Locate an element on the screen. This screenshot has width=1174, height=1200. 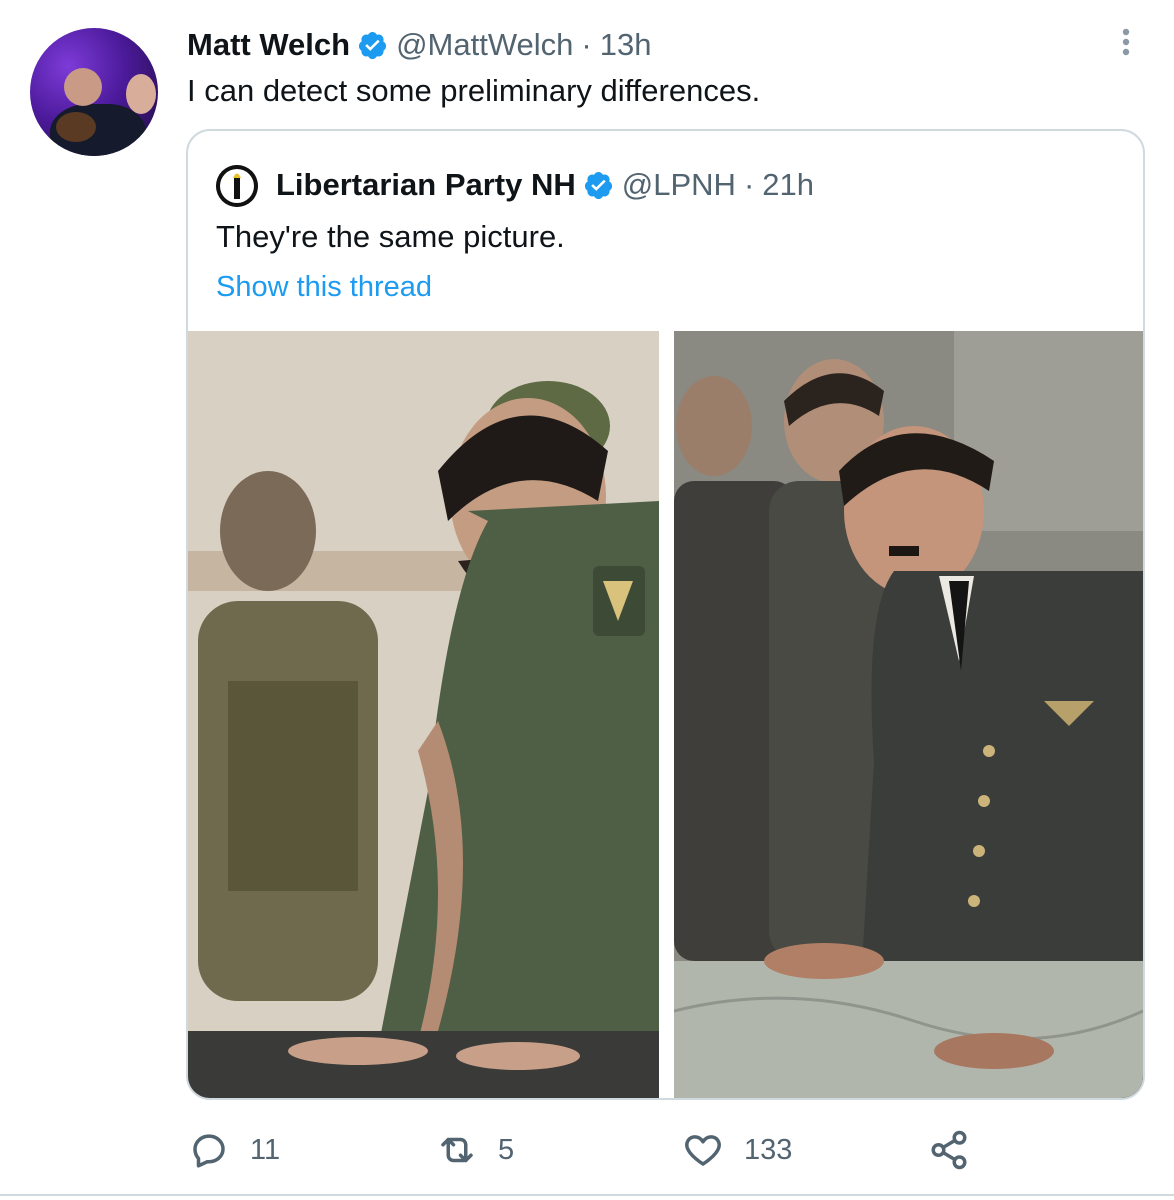
tweet-header: Matt Welch @MattWelch · 13h is located at coordinates (419, 45).